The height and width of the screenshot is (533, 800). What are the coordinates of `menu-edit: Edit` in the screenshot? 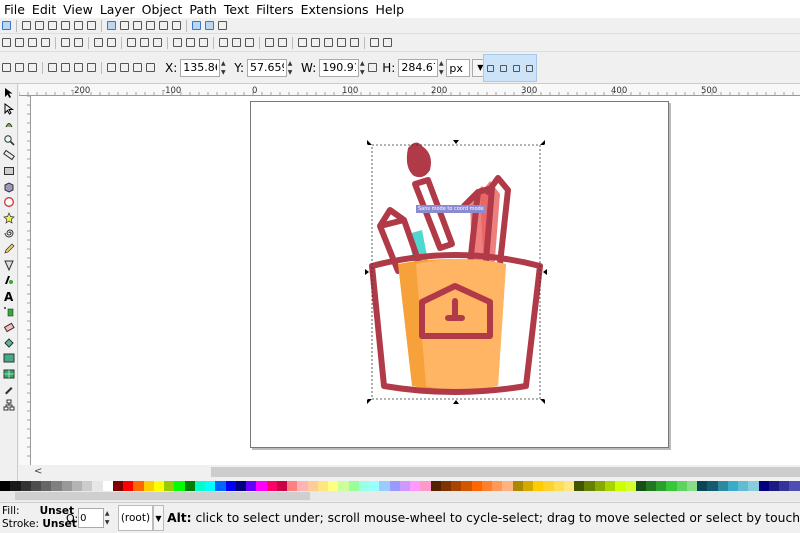 It's located at (43, 9).